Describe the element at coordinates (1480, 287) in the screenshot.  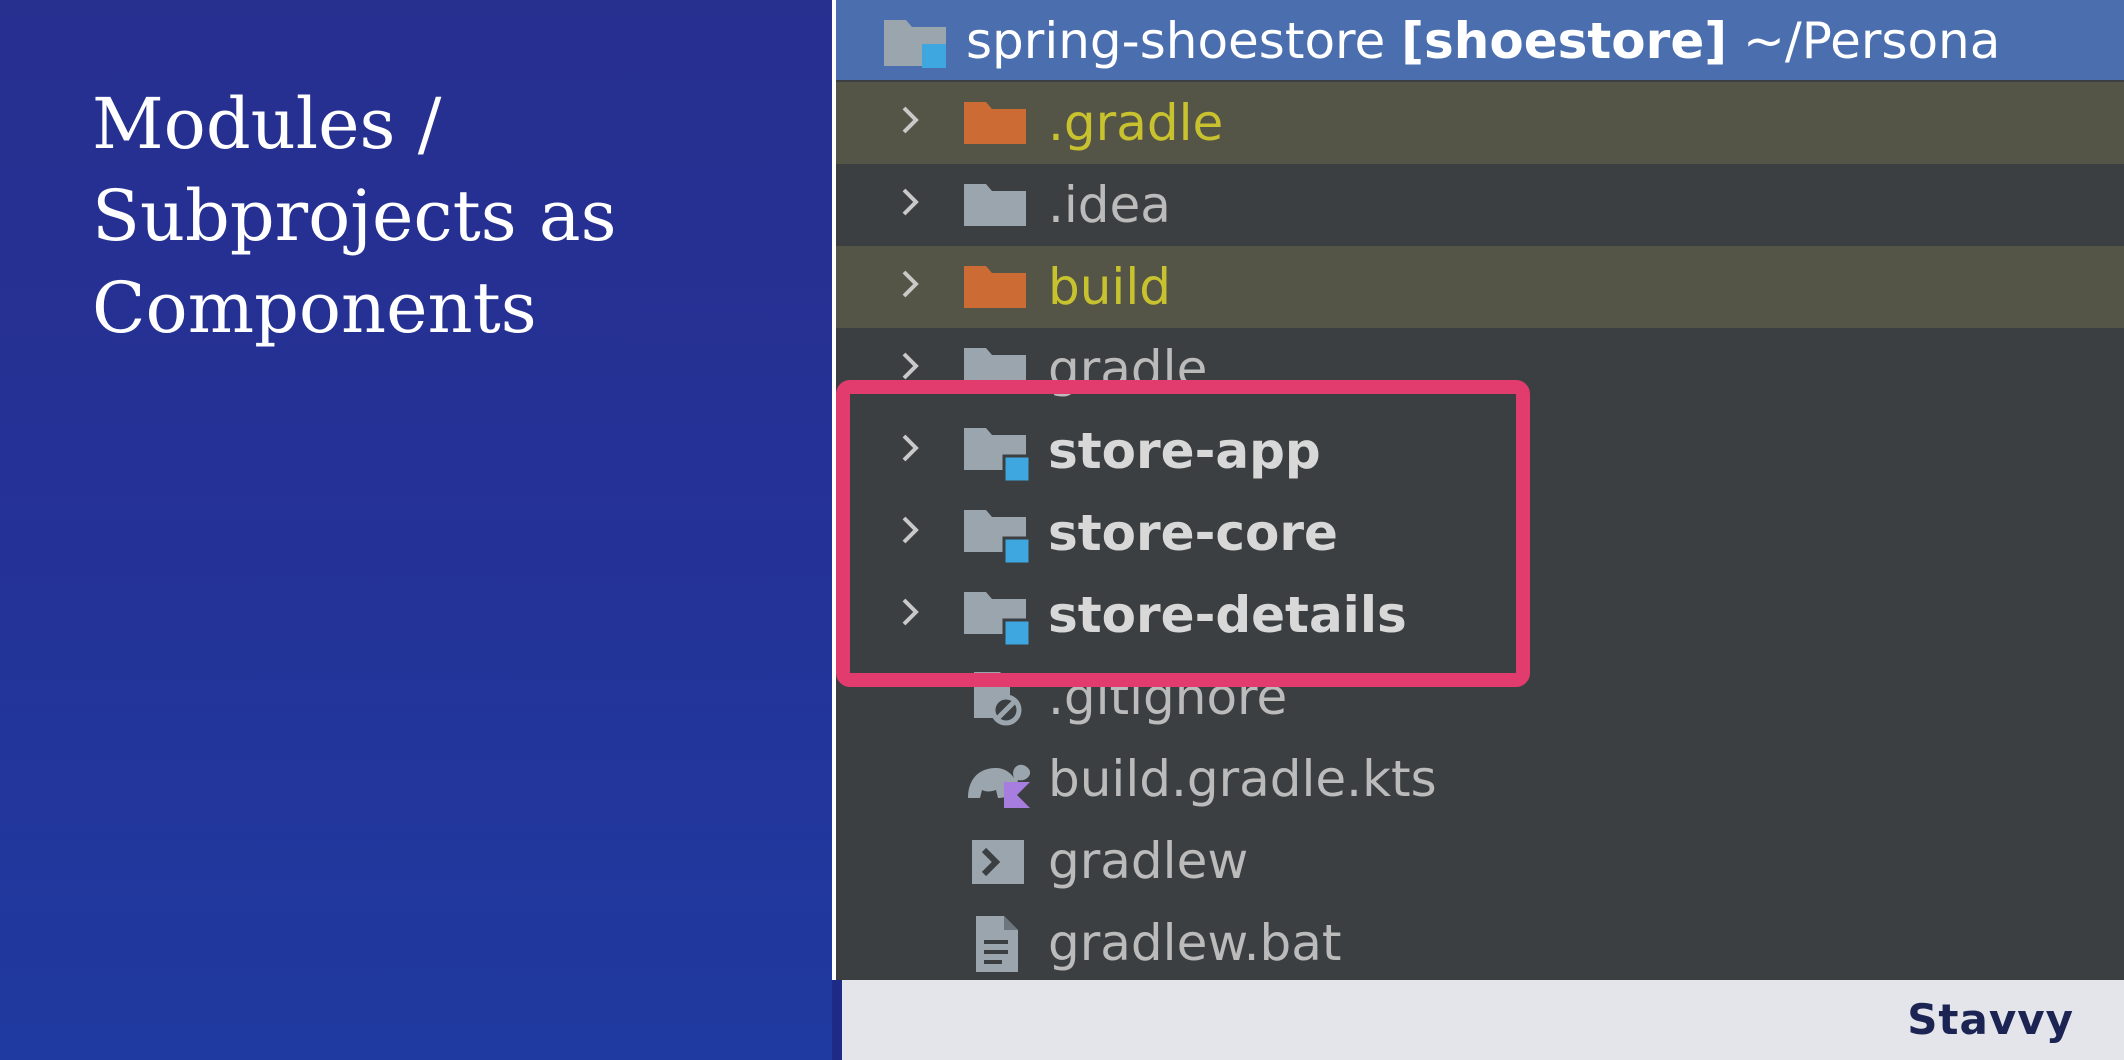
I see `tree-item-build-dir: build` at that location.